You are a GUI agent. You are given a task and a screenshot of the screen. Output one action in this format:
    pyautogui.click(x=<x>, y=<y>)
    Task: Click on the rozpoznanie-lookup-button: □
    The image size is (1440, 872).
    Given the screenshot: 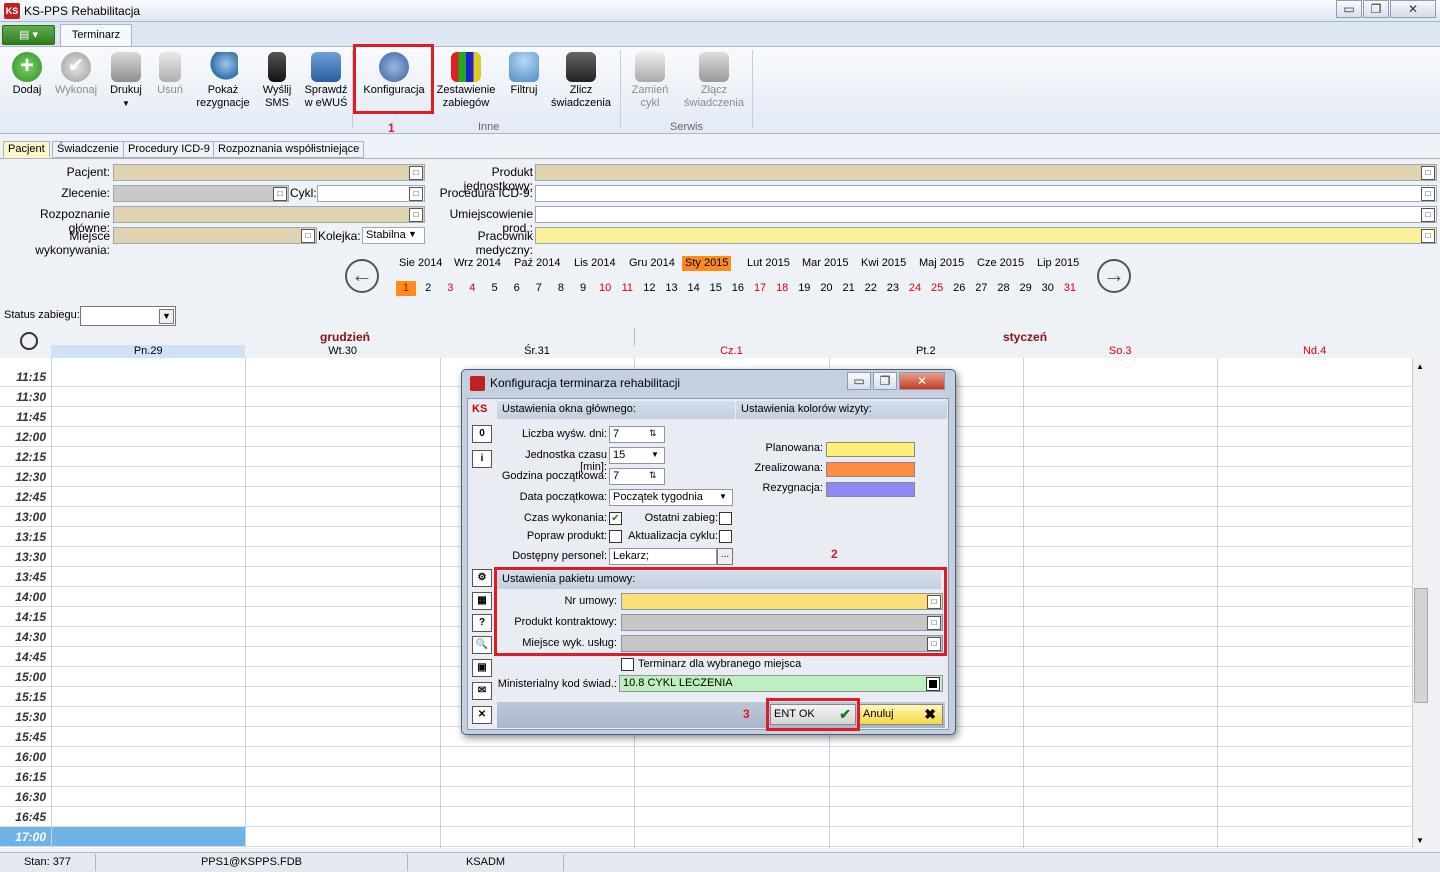 What is the action you would take?
    pyautogui.click(x=416, y=215)
    